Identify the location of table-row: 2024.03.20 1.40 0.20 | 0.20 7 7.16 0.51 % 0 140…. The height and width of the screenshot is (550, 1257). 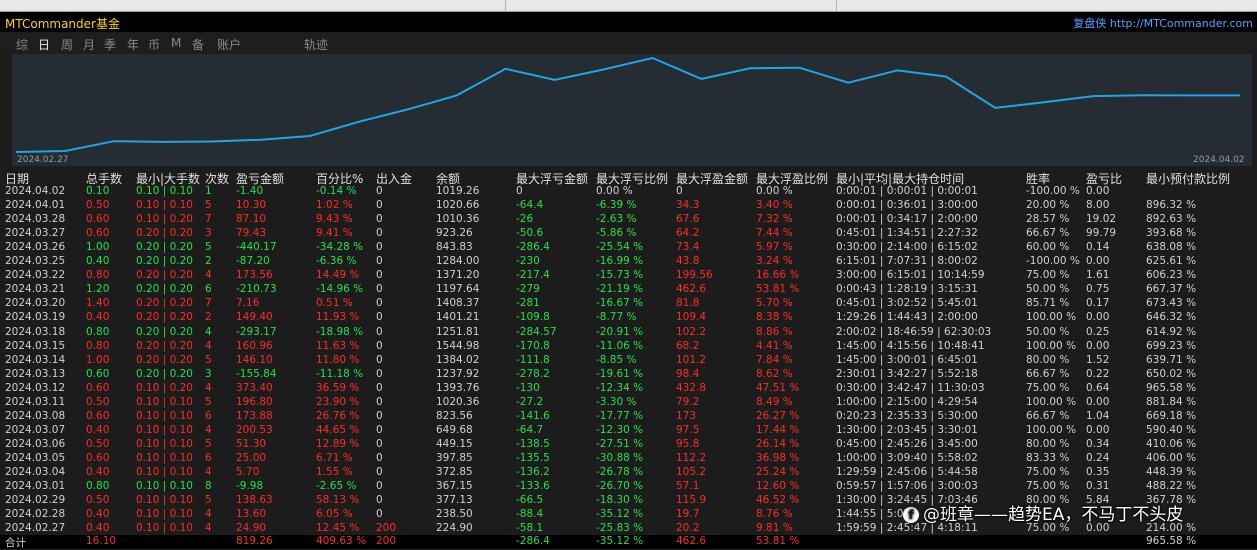
(628, 304).